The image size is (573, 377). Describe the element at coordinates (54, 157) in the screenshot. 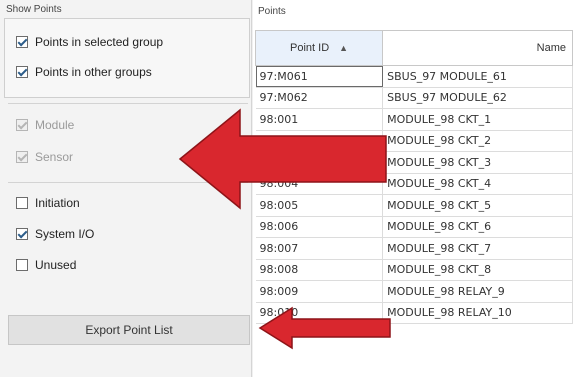

I see `checkbox-label: Sensor` at that location.